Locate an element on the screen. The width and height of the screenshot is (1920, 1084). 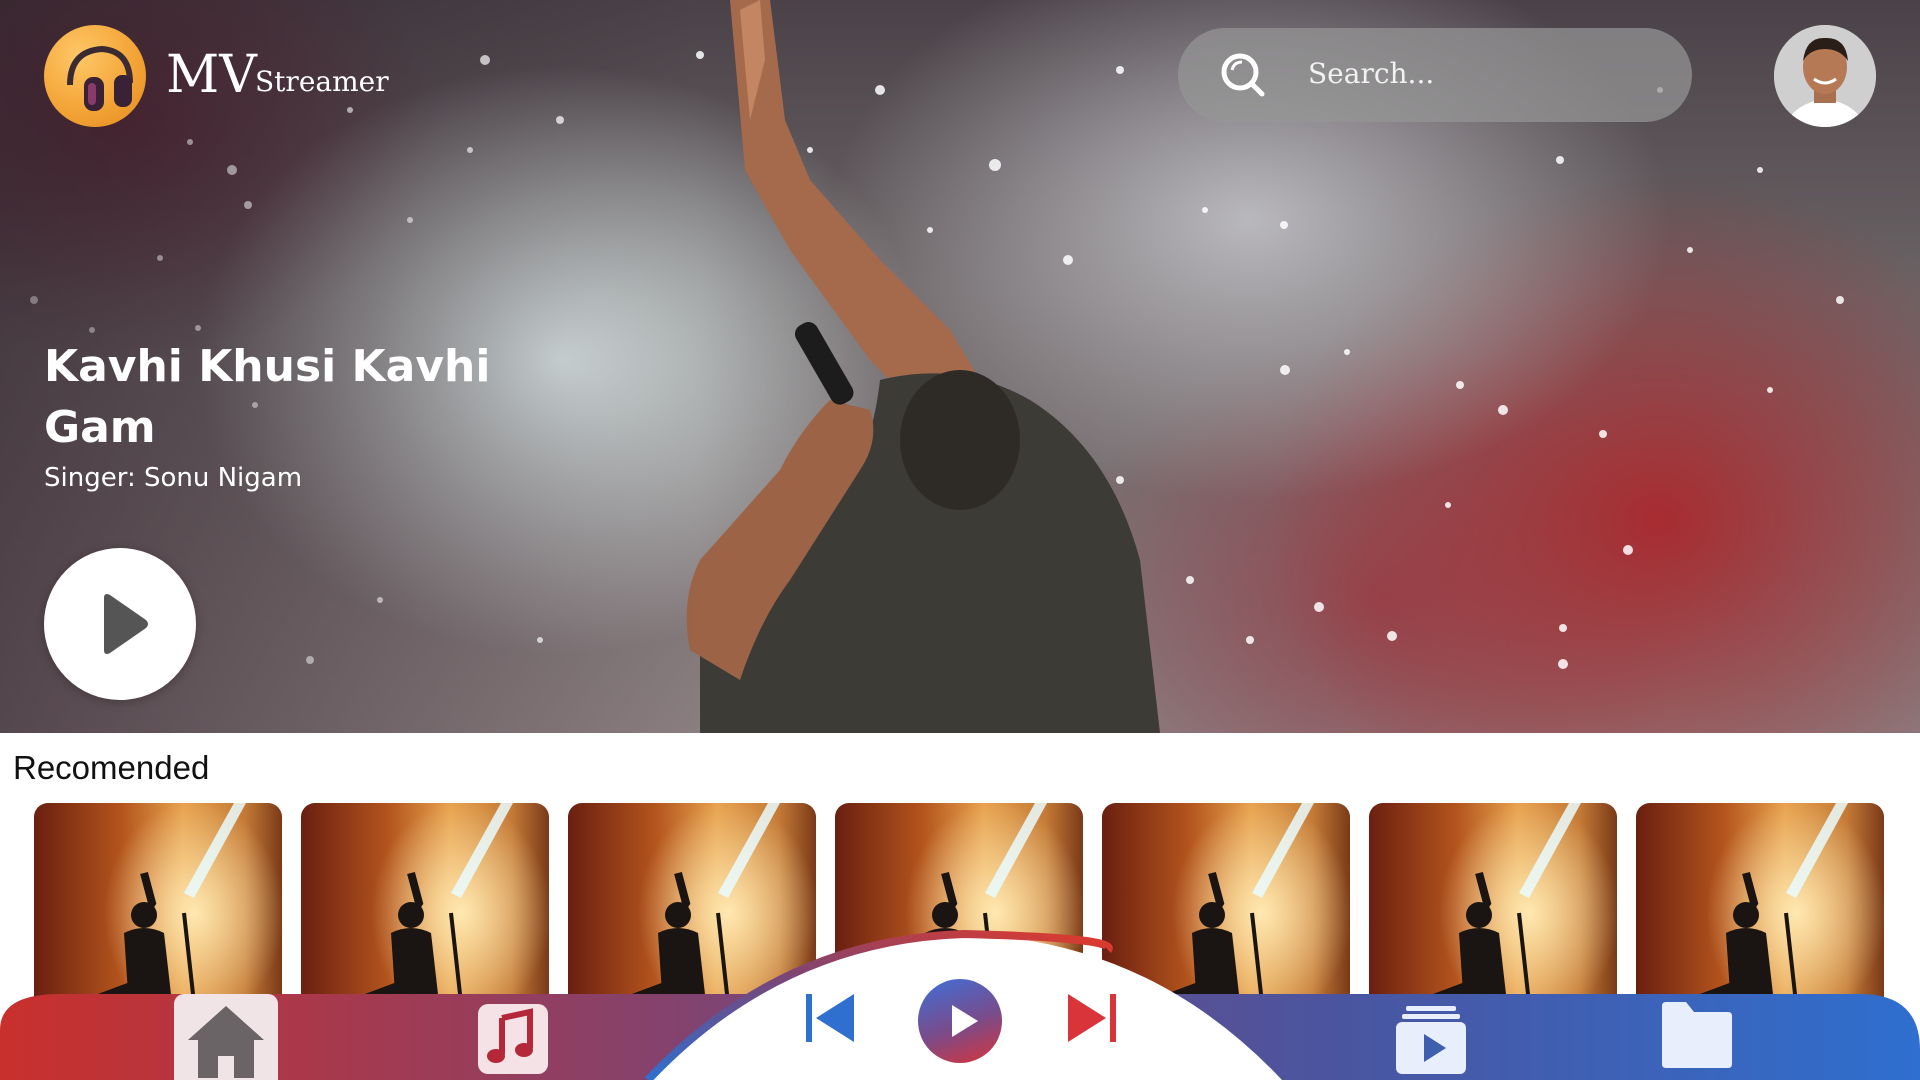
nav-folder-button is located at coordinates (1697, 1035).